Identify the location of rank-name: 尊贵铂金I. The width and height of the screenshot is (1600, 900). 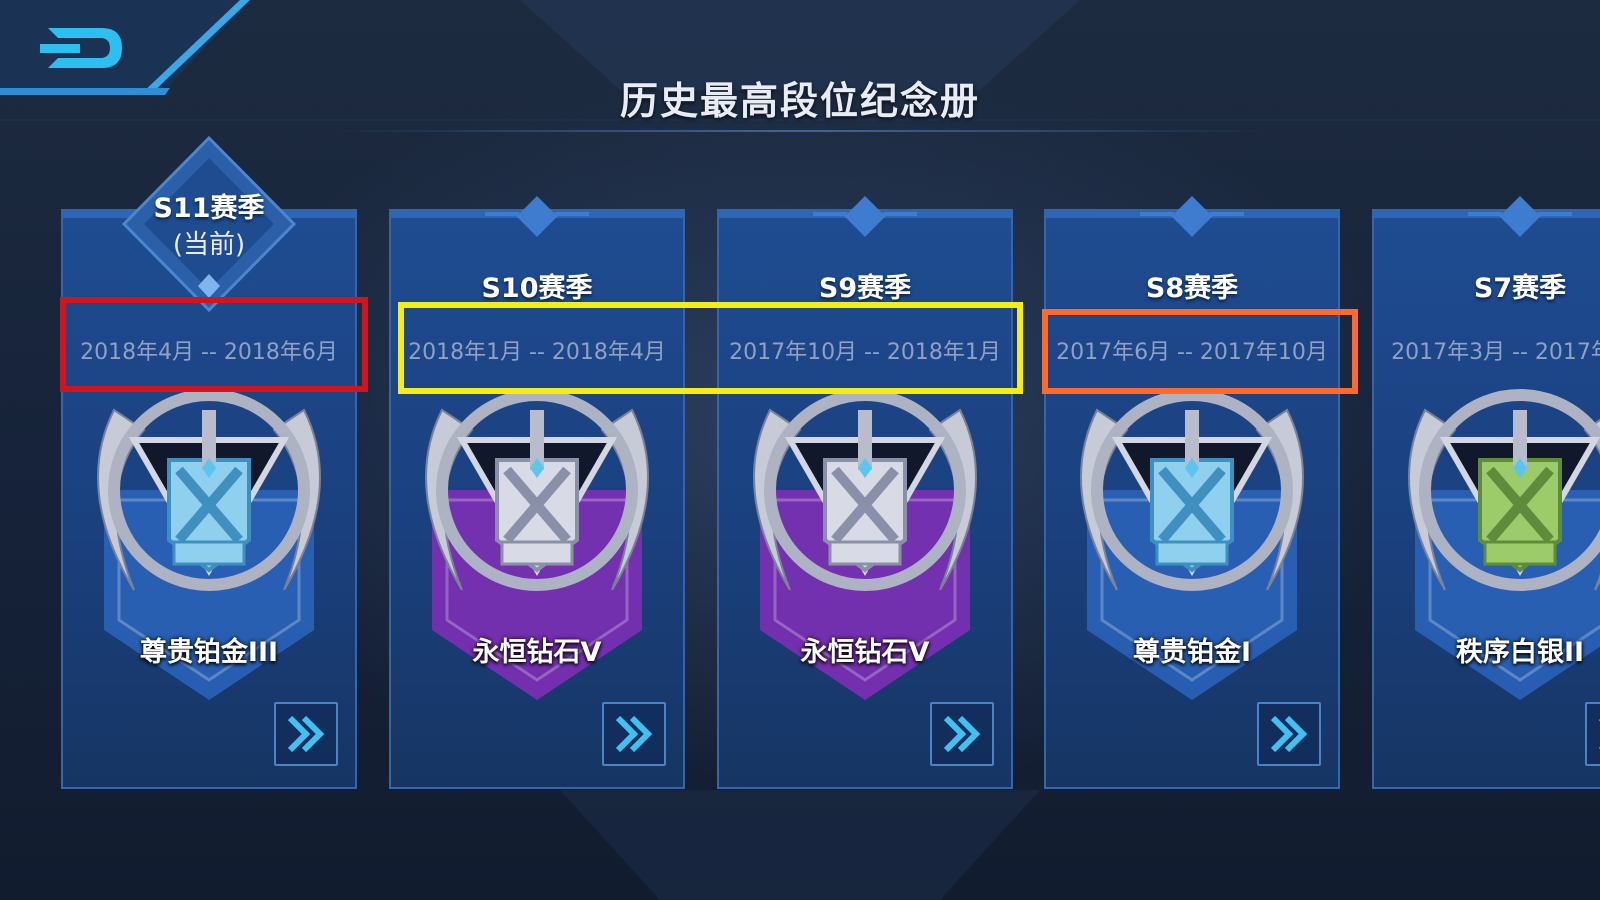
(1192, 652).